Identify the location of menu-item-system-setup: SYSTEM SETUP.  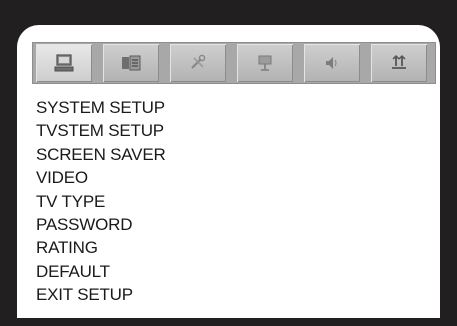
(101, 107).